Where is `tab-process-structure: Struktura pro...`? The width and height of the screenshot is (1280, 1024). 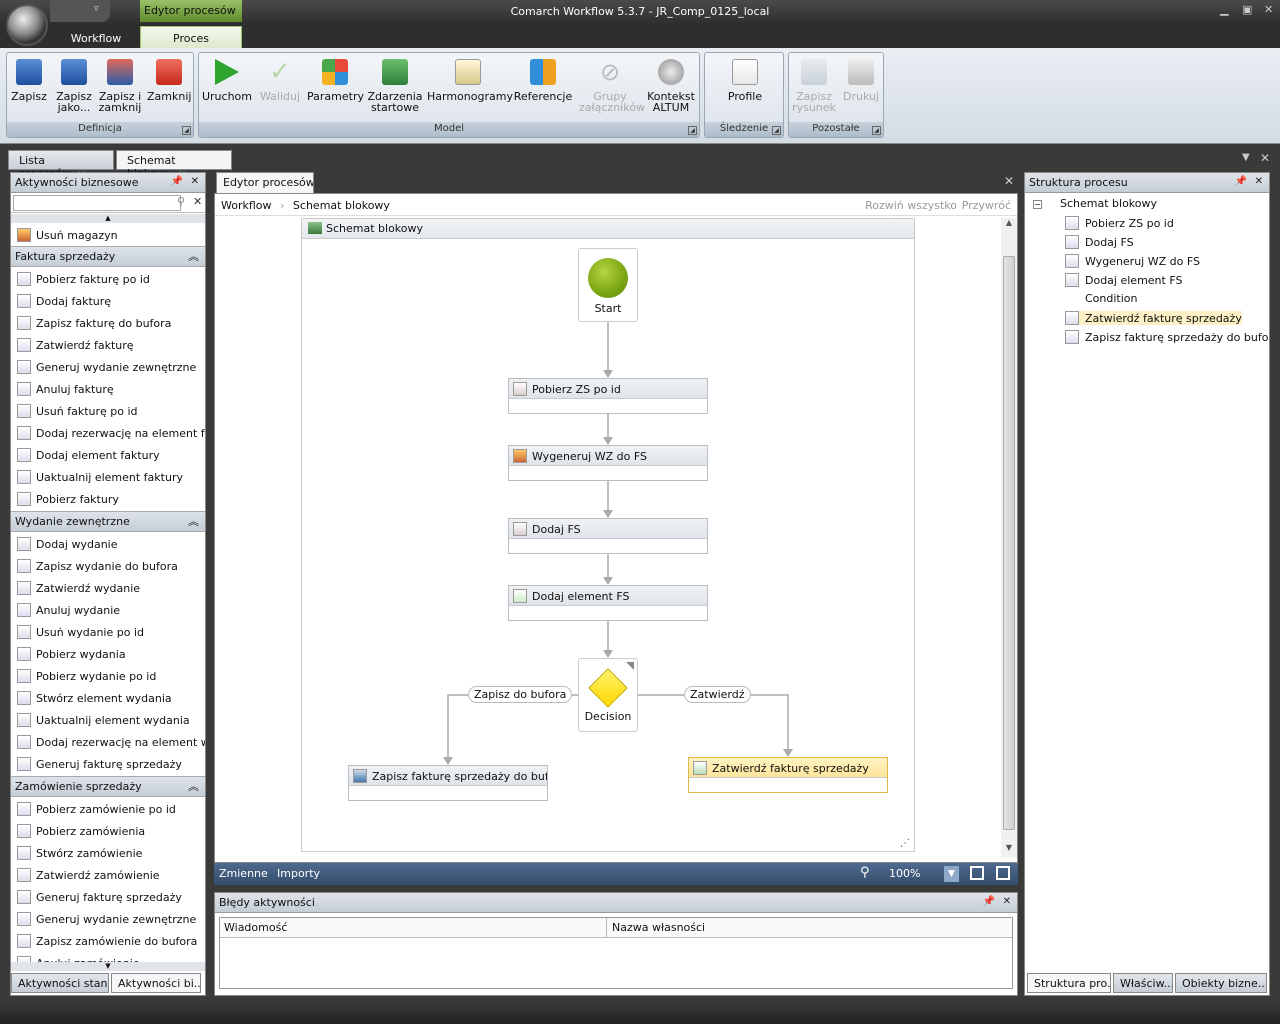 tab-process-structure: Struktura pro... is located at coordinates (1069, 983).